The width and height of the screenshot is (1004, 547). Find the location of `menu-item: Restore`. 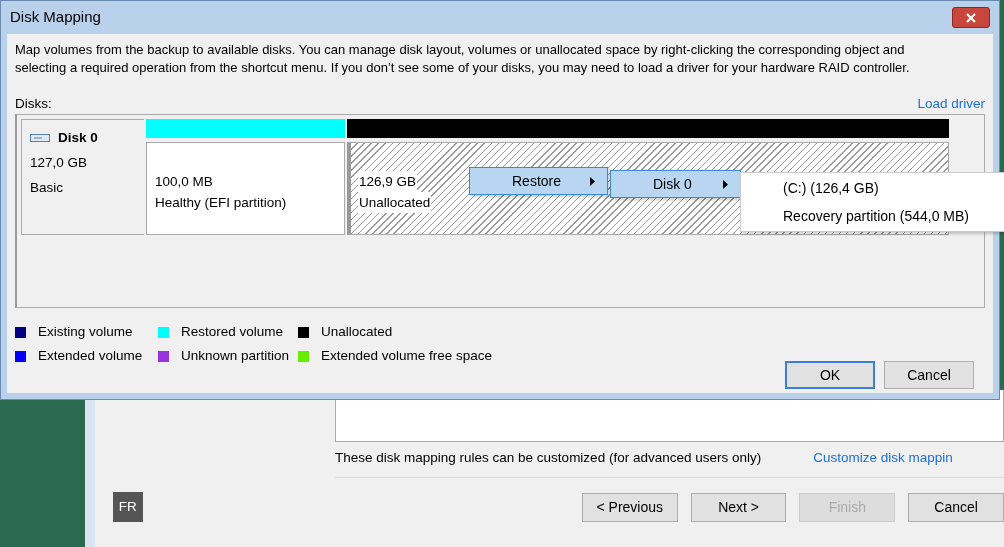

menu-item: Restore is located at coordinates (538, 181).